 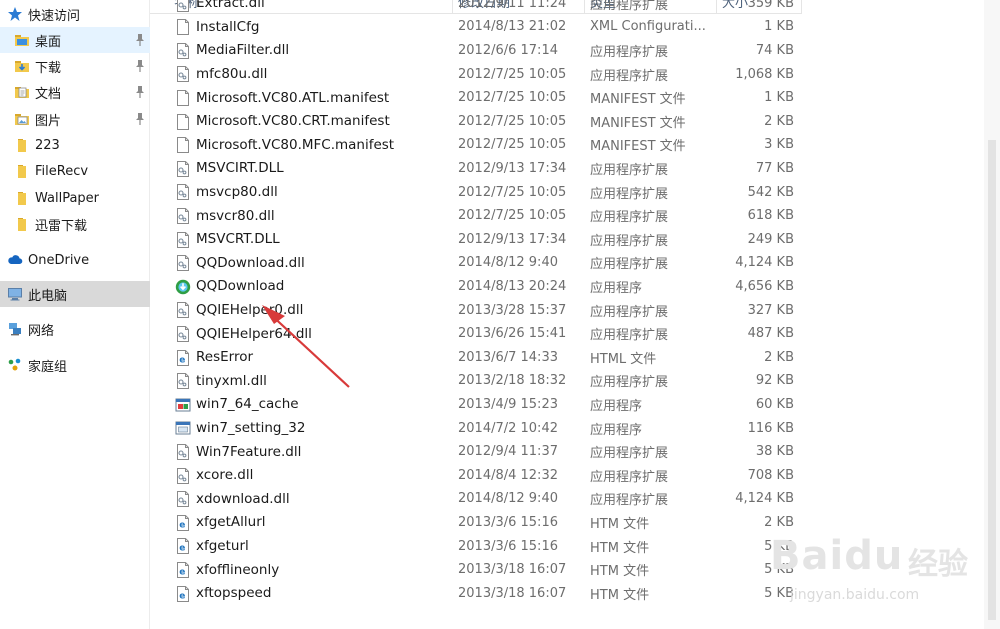 I want to click on file-size: 74 KB, so click(x=774, y=50).